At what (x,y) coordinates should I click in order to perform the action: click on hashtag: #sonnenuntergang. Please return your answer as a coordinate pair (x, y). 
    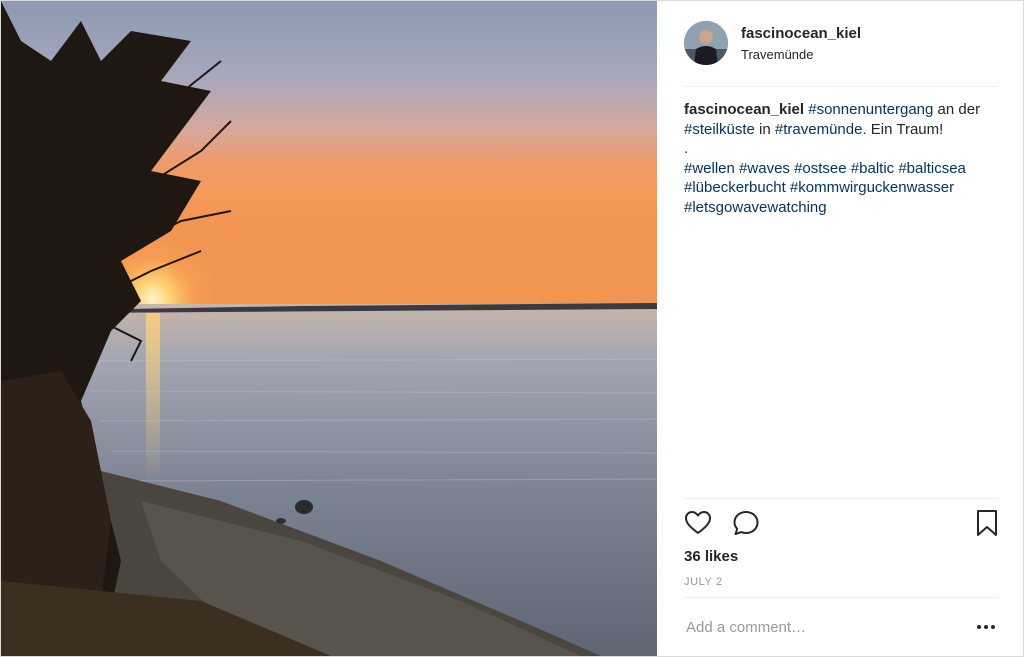
    Looking at the image, I should click on (870, 109).